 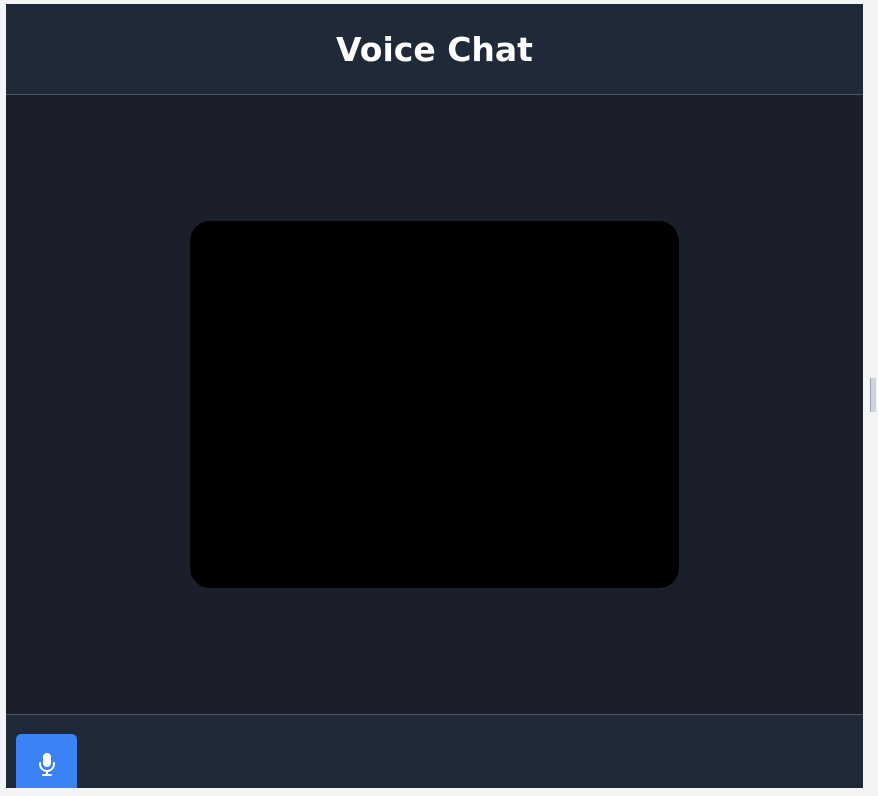 What do you see at coordinates (873, 395) in the screenshot?
I see `scrollbar-handle` at bounding box center [873, 395].